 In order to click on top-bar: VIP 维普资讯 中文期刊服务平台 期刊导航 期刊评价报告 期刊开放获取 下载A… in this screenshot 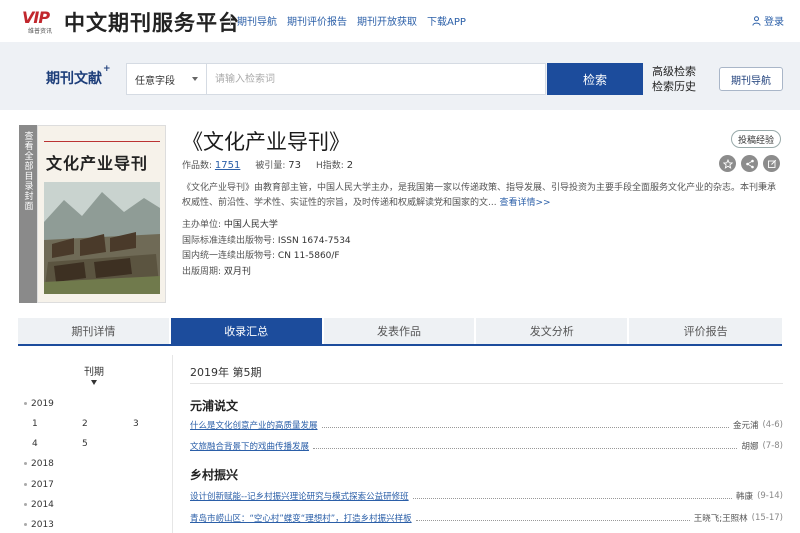, I will do `click(400, 21)`.